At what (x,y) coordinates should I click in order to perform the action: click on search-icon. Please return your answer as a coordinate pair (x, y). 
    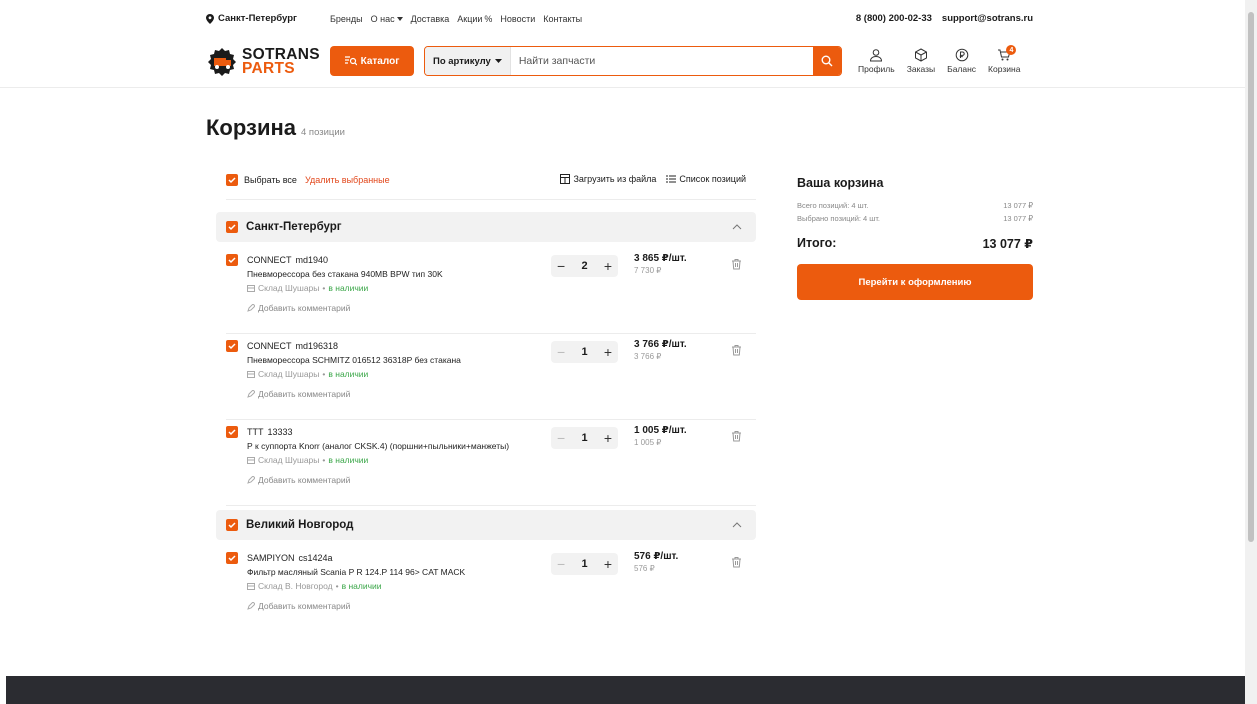
    Looking at the image, I should click on (827, 61).